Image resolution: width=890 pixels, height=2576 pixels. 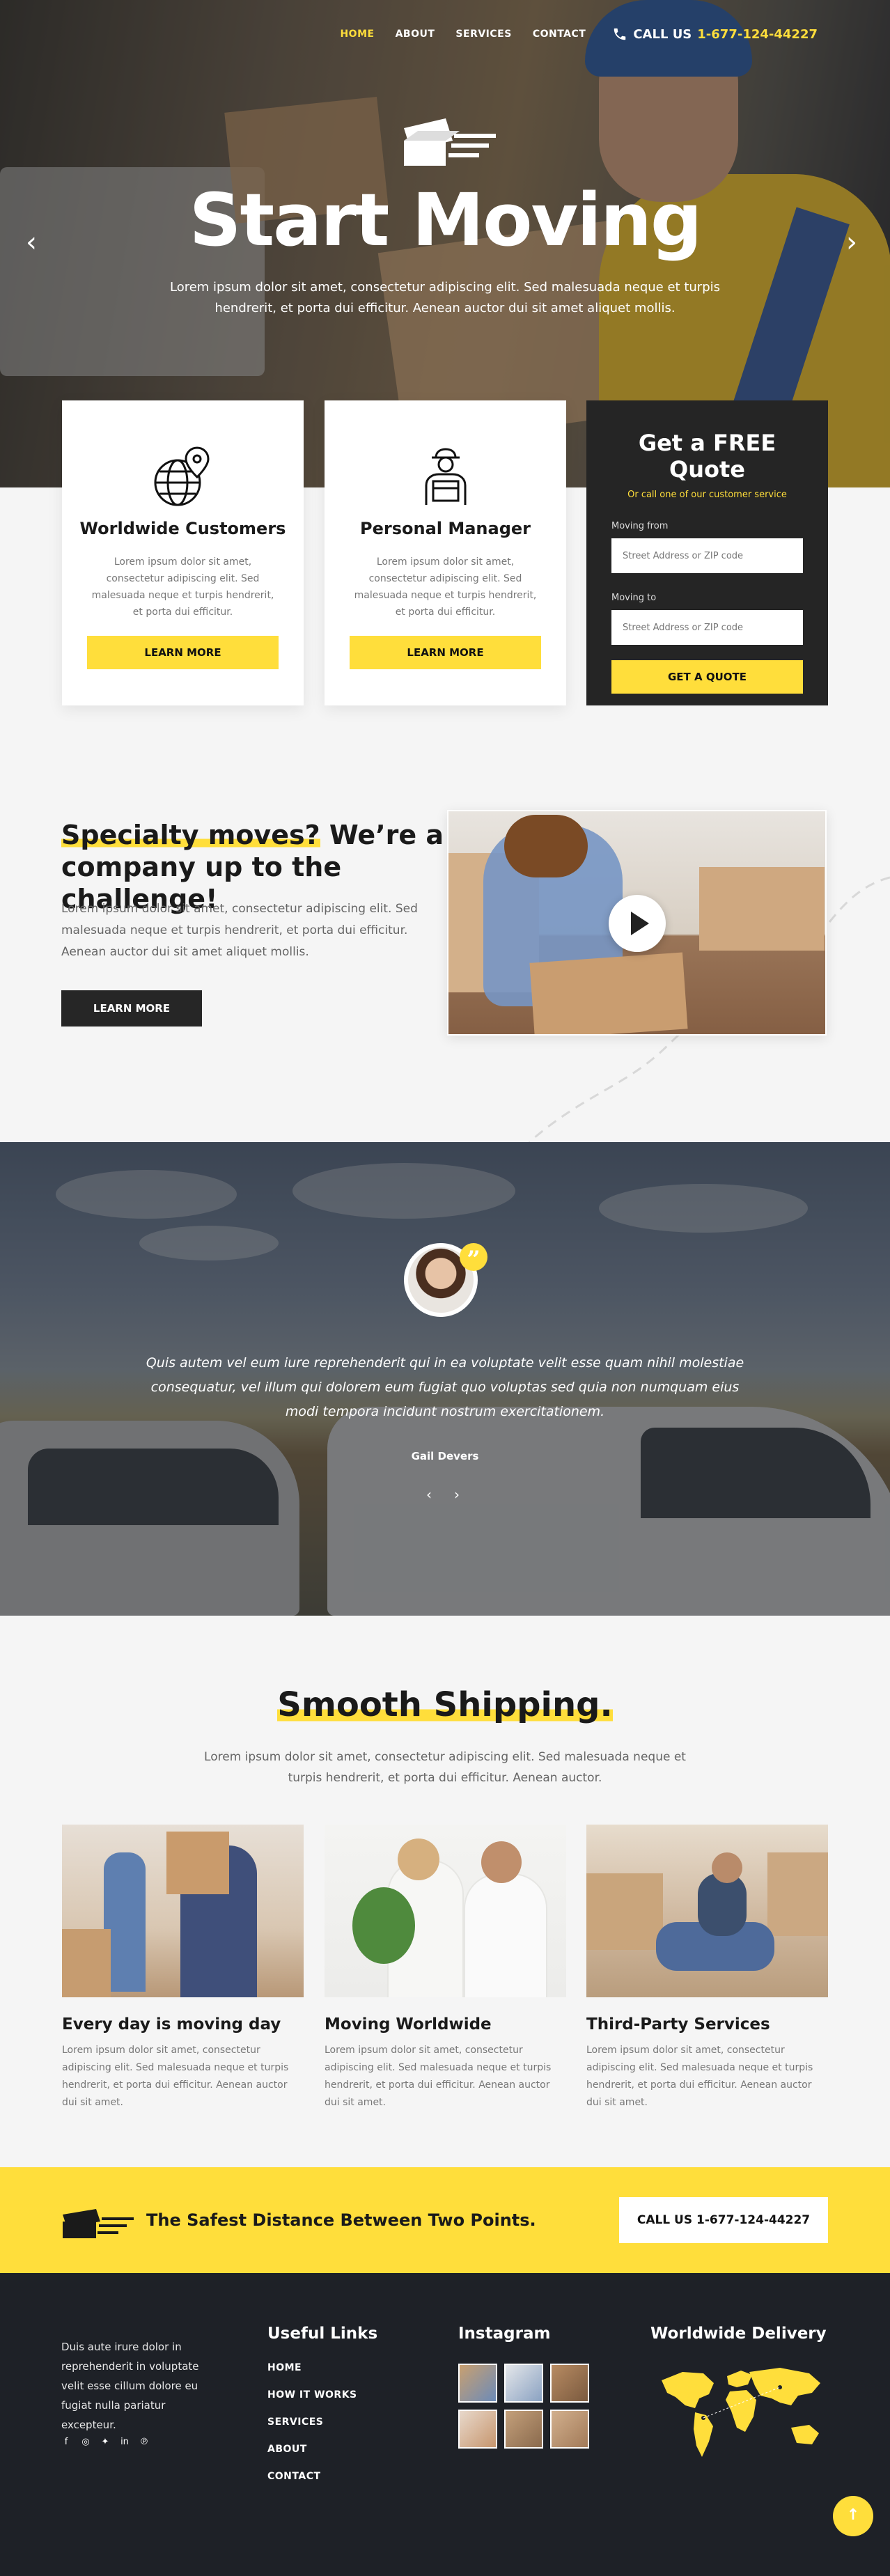 I want to click on play-icon, so click(x=637, y=924).